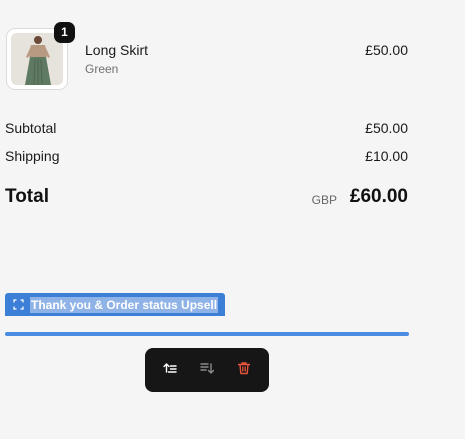 The width and height of the screenshot is (465, 439). What do you see at coordinates (386, 156) in the screenshot?
I see `shipping-value: £10.00` at bounding box center [386, 156].